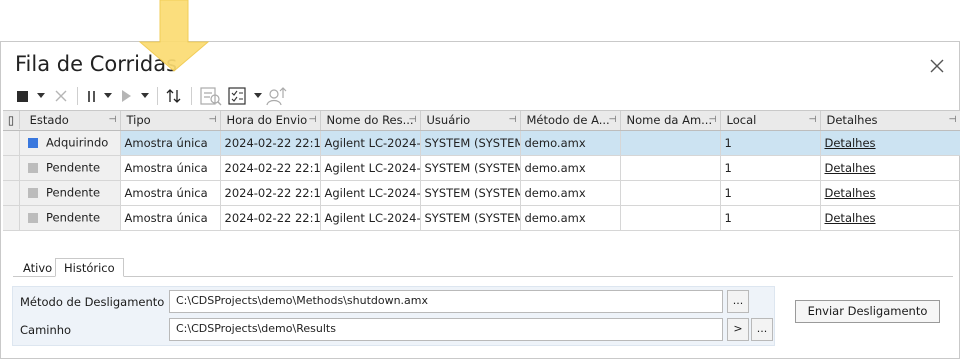 The width and height of the screenshot is (960, 359). Describe the element at coordinates (126, 96) in the screenshot. I see `play-icon` at that location.